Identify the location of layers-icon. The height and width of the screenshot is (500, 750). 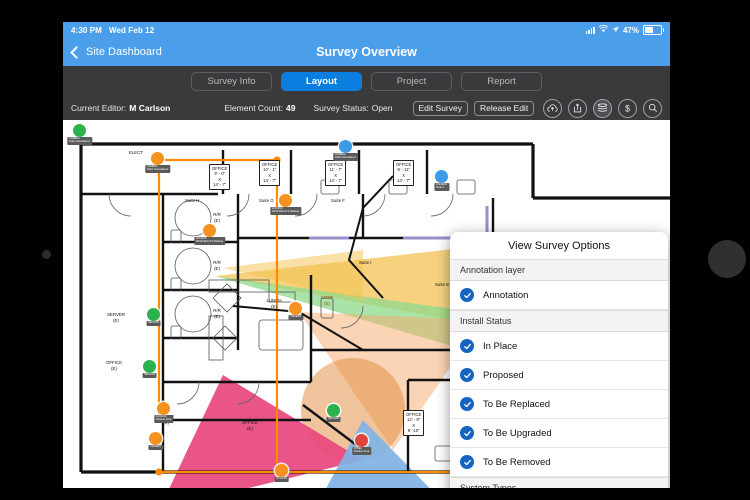
(602, 108).